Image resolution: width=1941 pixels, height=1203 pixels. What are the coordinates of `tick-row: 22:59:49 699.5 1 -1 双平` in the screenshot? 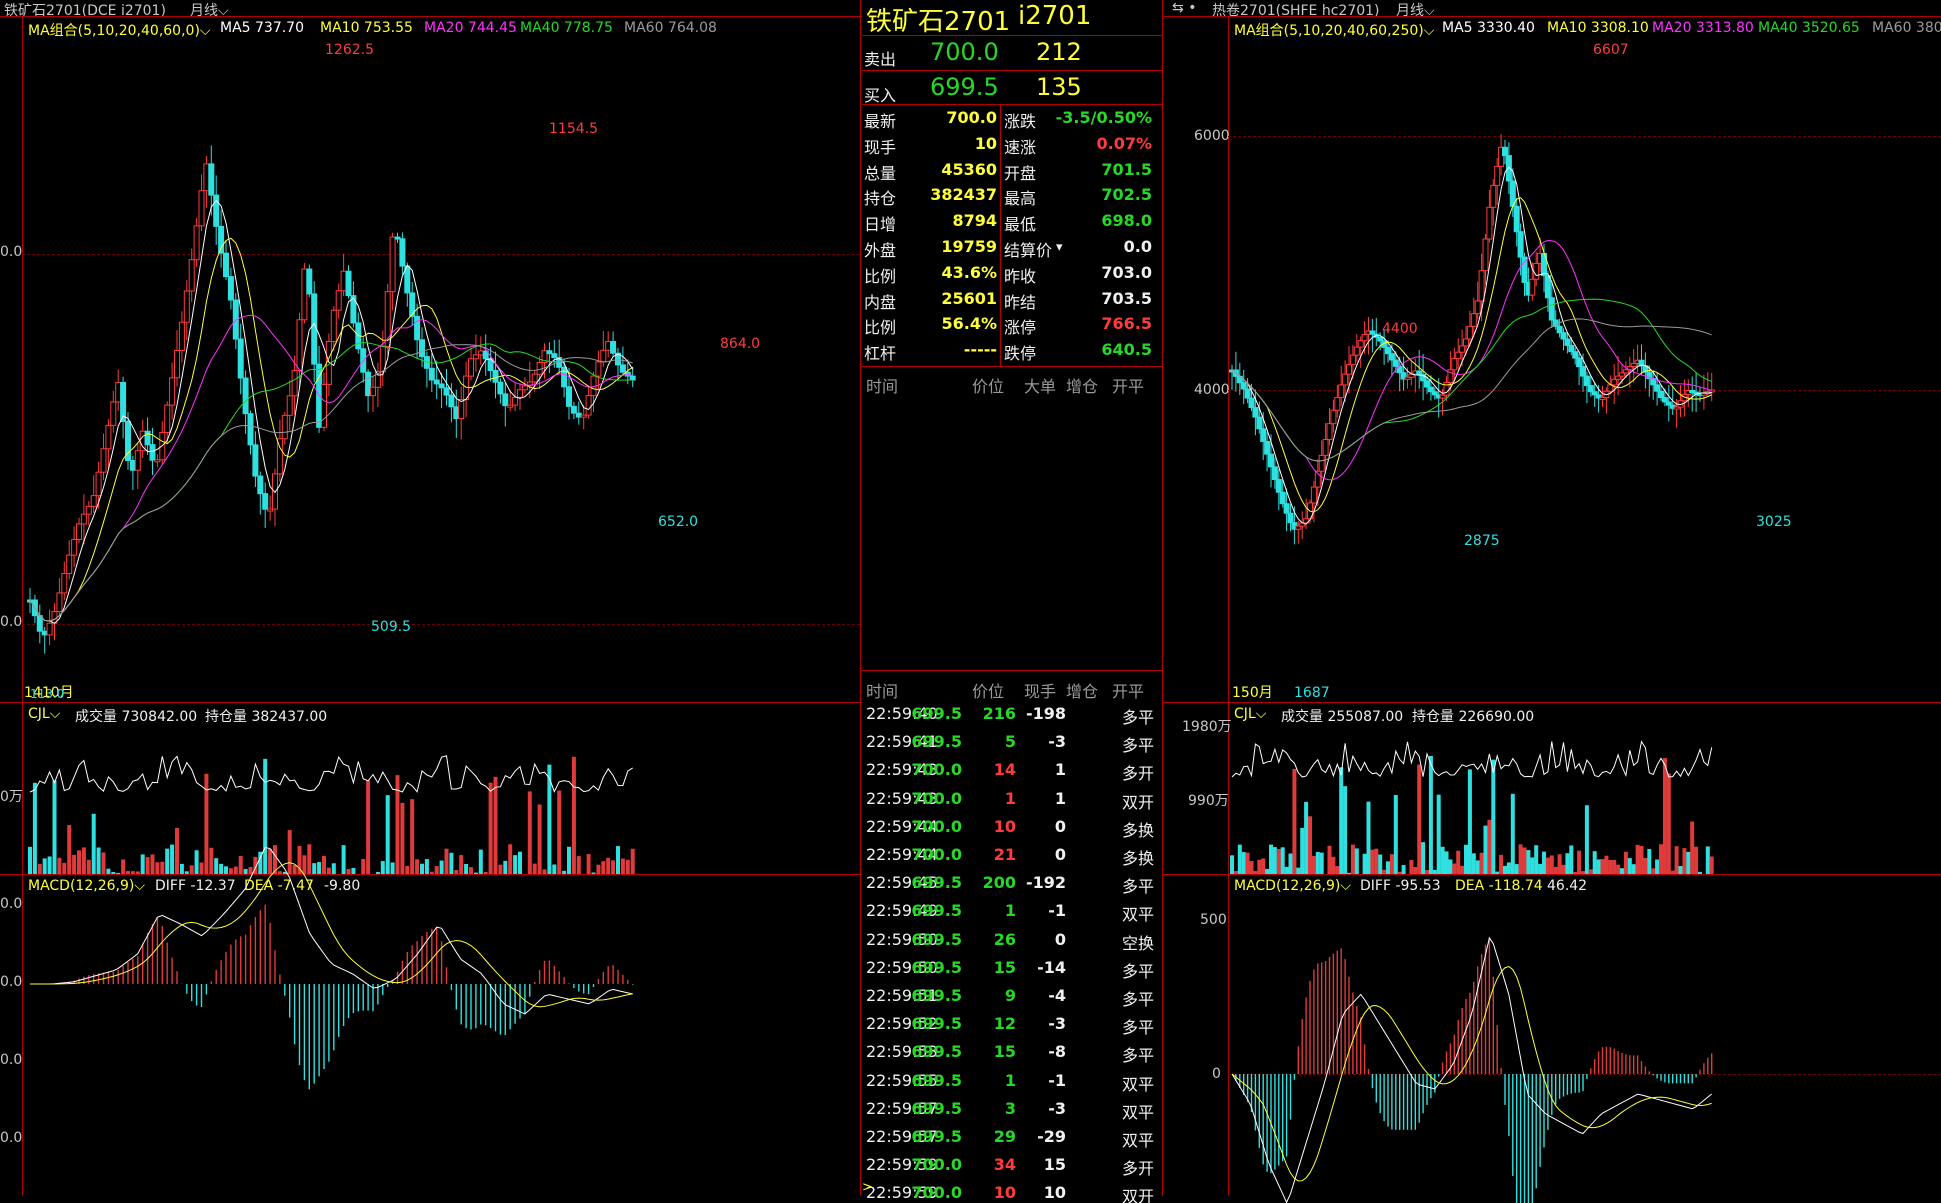 It's located at (1012, 915).